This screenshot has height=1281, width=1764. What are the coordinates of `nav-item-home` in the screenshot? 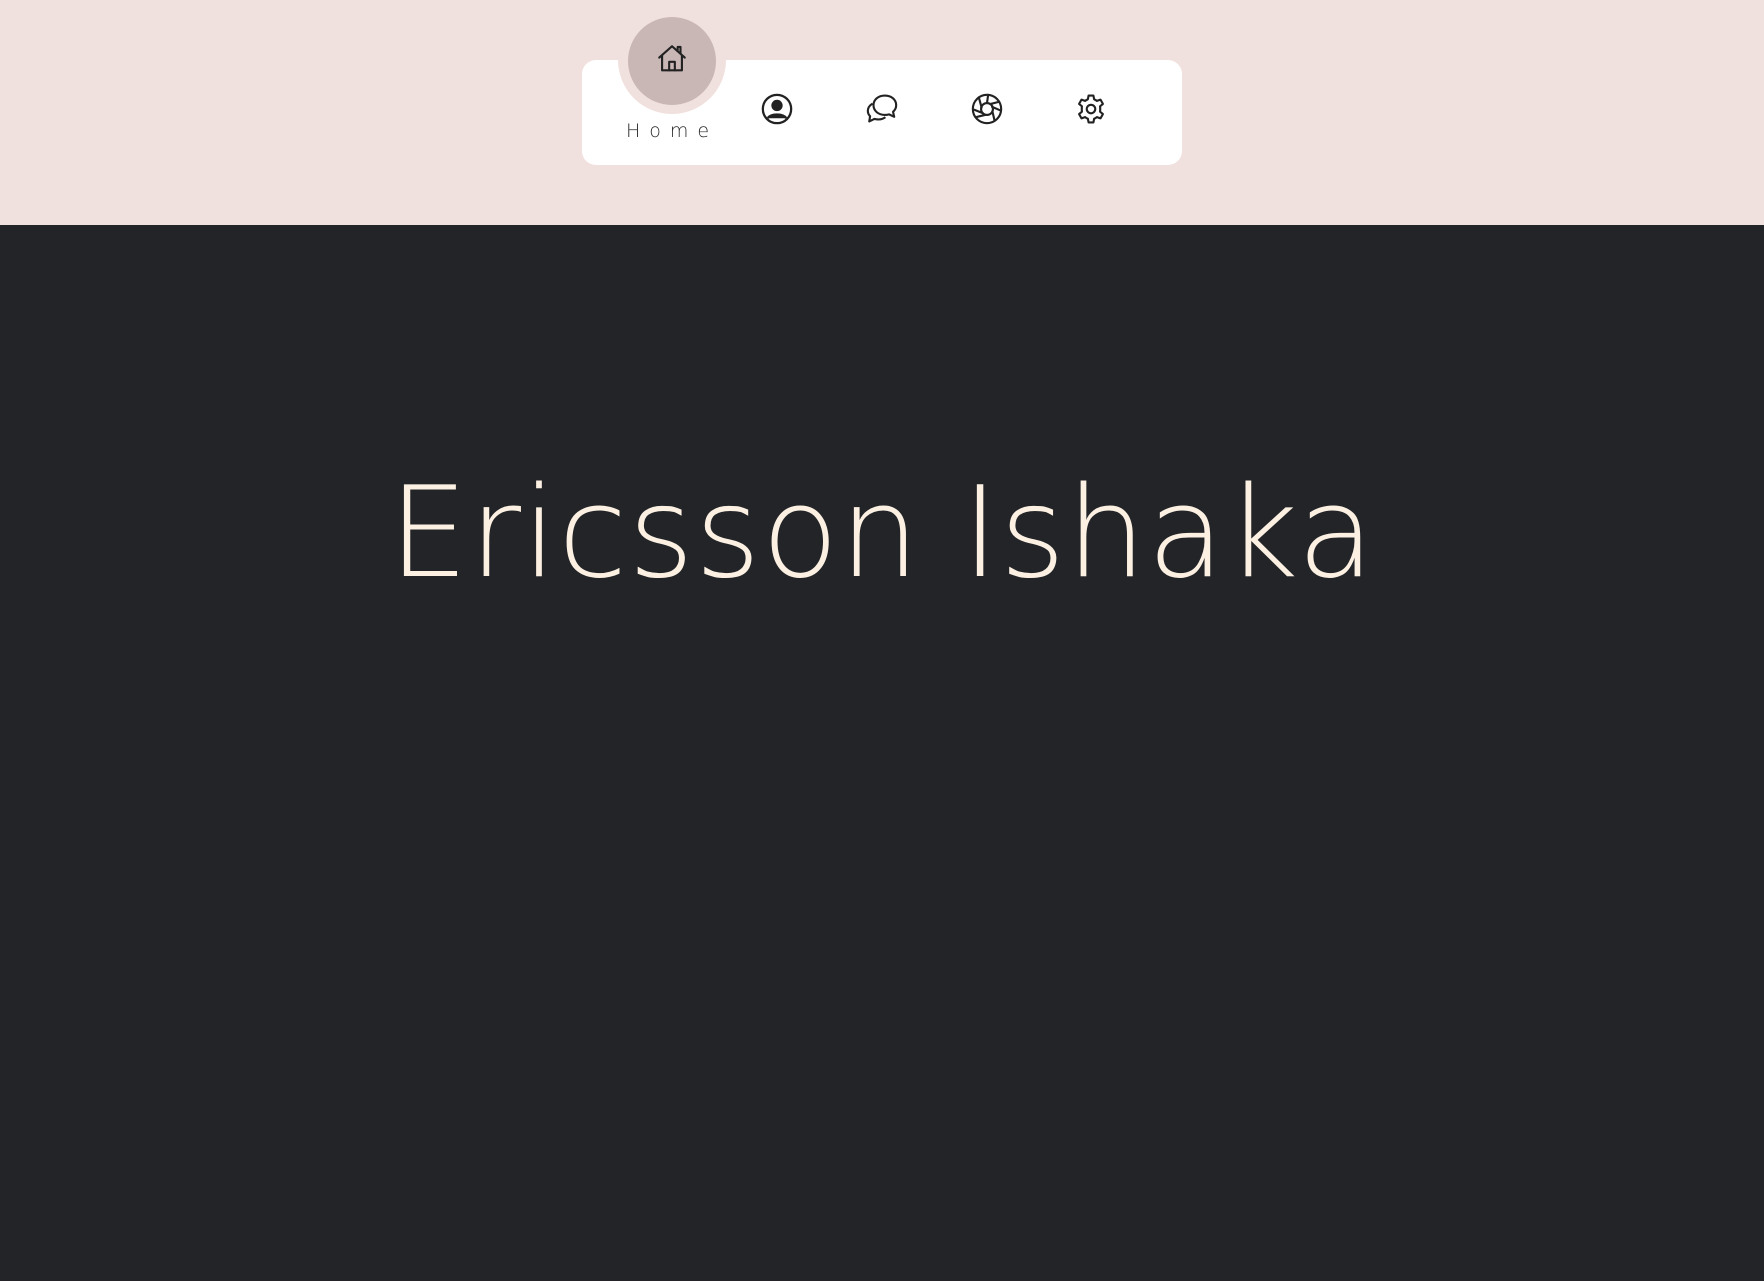 It's located at (672, 61).